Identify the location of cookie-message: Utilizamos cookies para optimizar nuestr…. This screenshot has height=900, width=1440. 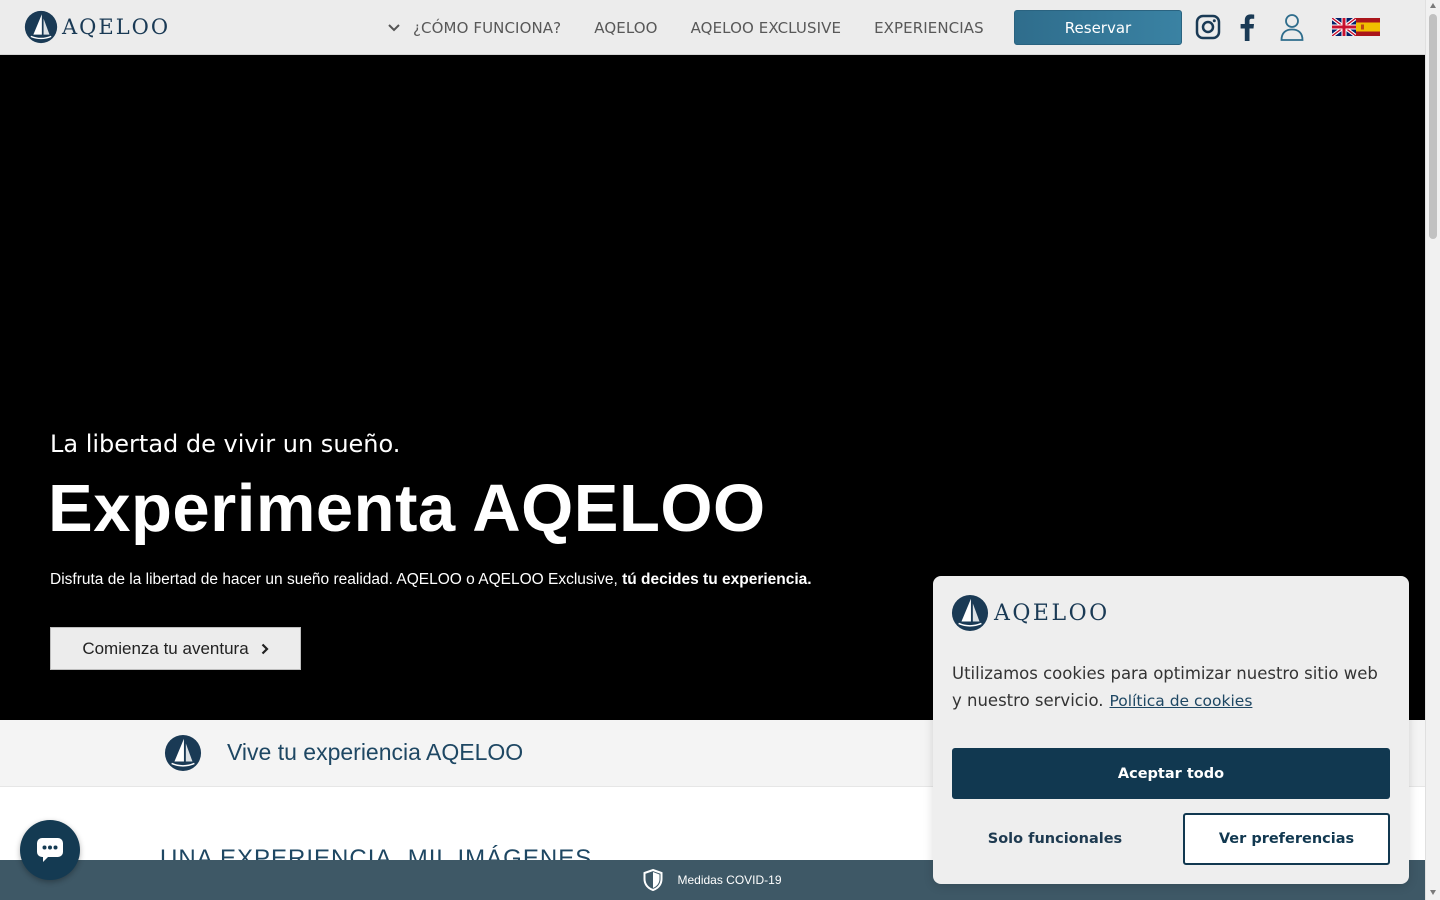
(1172, 687).